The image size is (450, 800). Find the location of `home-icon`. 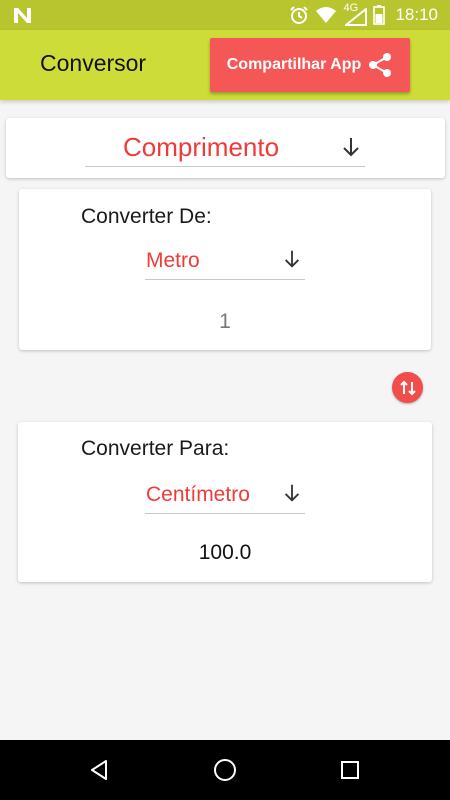

home-icon is located at coordinates (225, 770).